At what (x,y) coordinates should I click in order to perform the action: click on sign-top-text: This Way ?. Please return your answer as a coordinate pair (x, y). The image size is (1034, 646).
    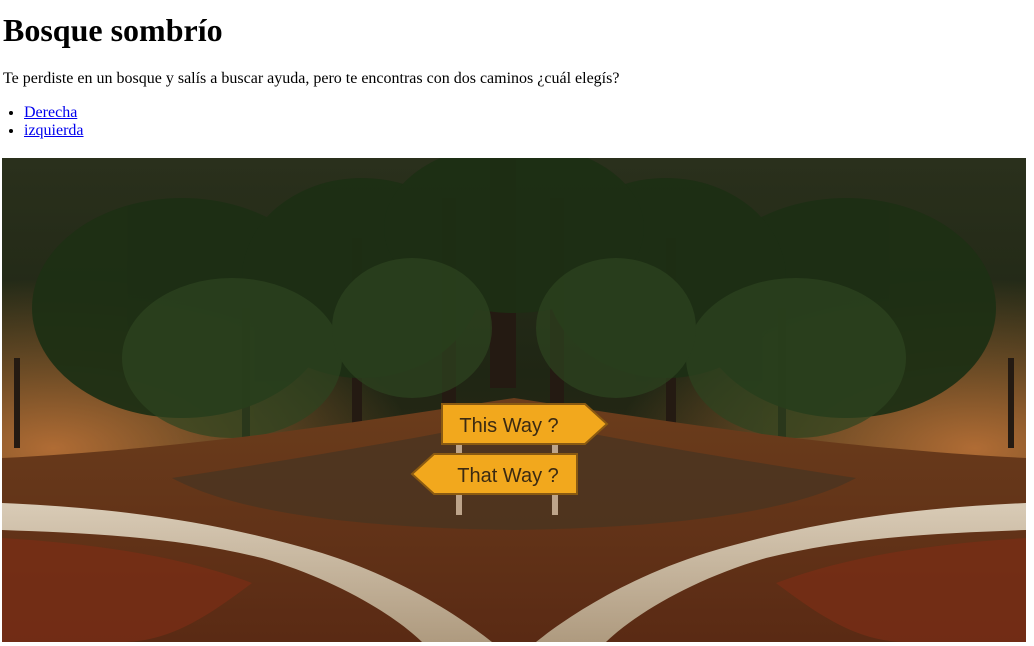
    Looking at the image, I should click on (508, 426).